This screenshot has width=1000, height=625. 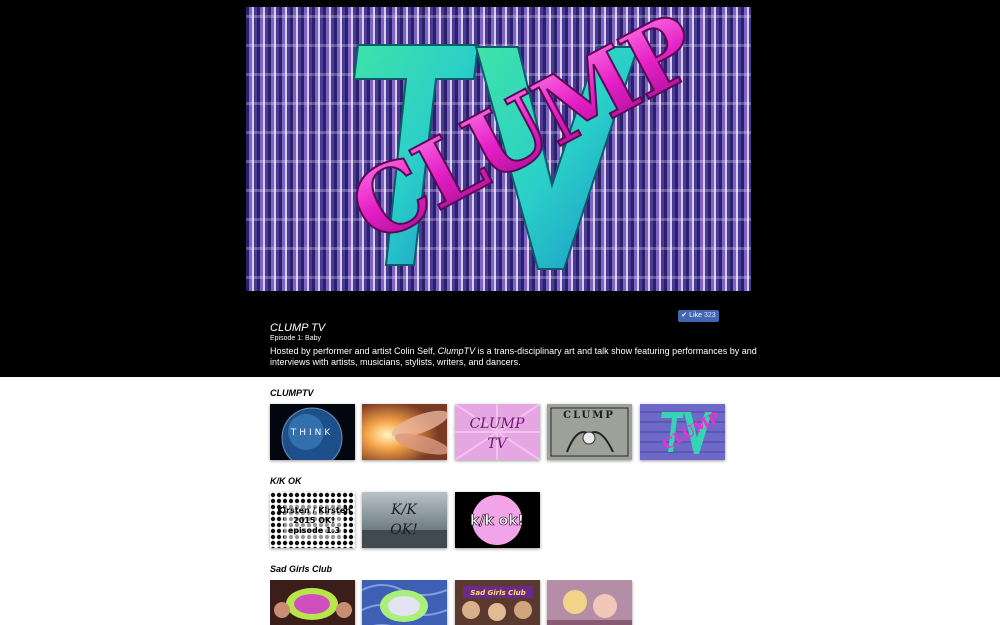 I want to click on section-title-kk-ok: K/K OK, so click(x=286, y=481).